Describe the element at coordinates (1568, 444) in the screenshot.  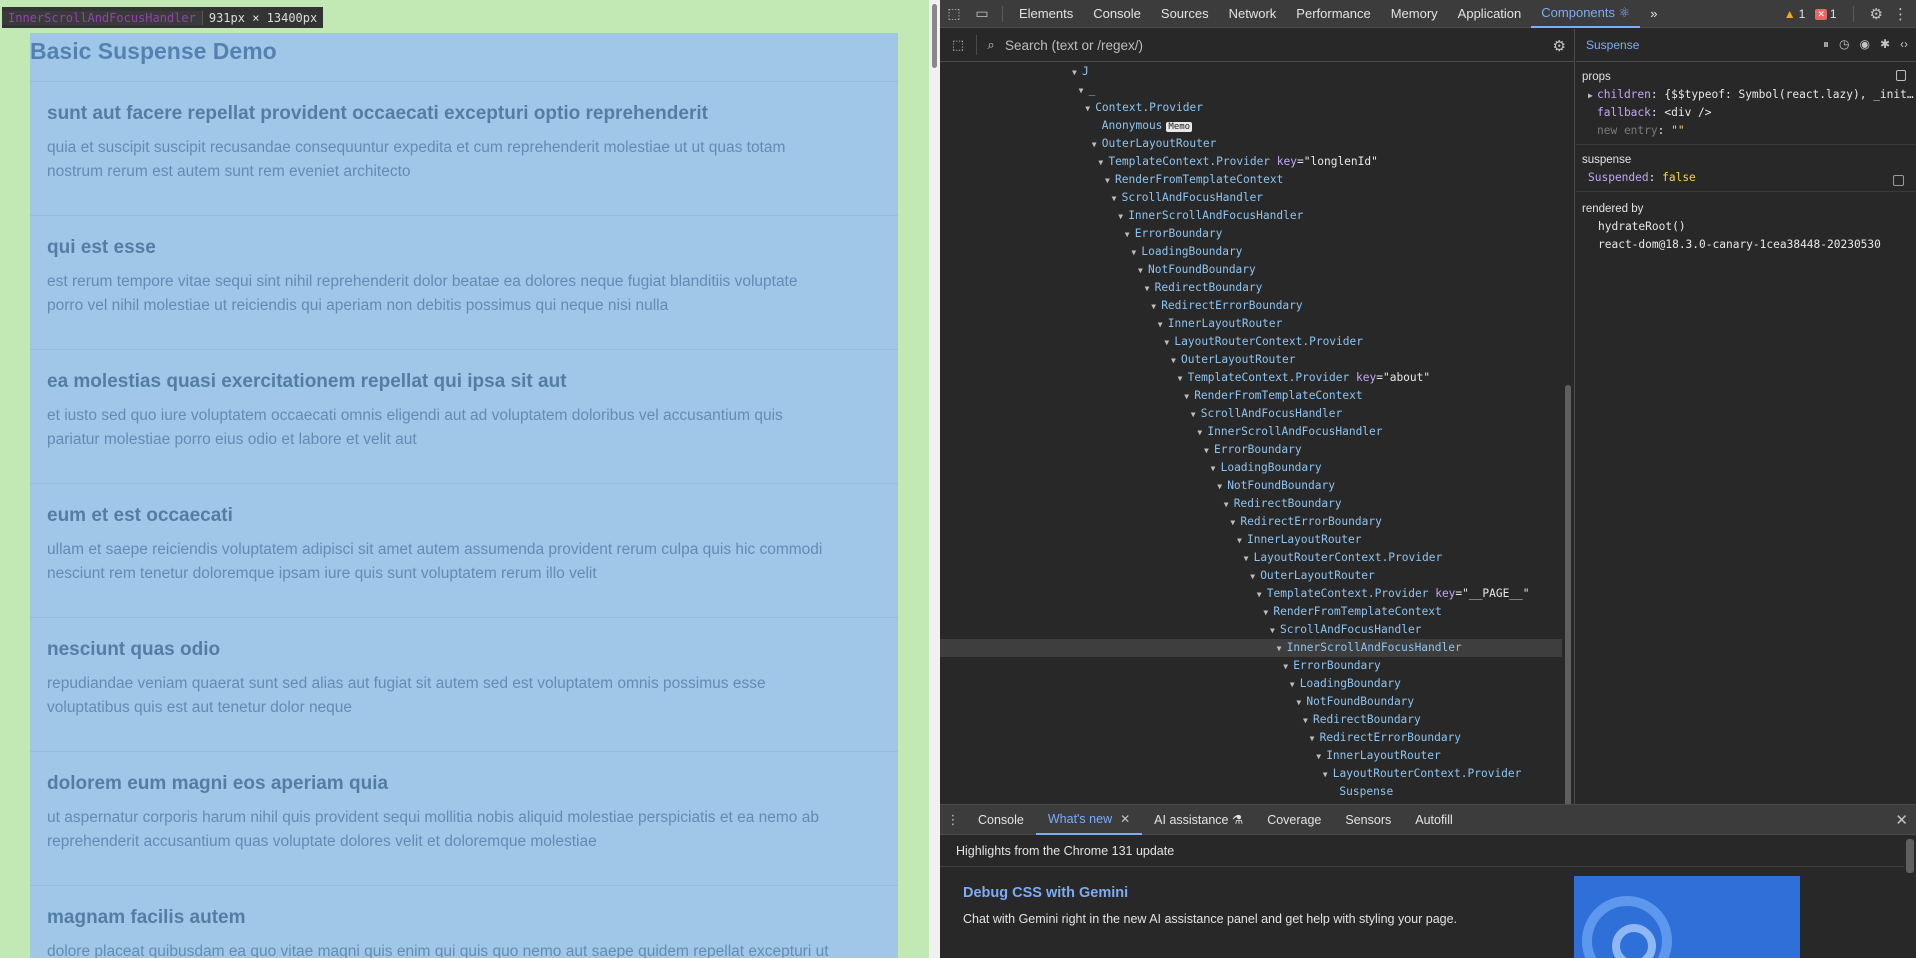
I see `tree-scrollbar` at that location.